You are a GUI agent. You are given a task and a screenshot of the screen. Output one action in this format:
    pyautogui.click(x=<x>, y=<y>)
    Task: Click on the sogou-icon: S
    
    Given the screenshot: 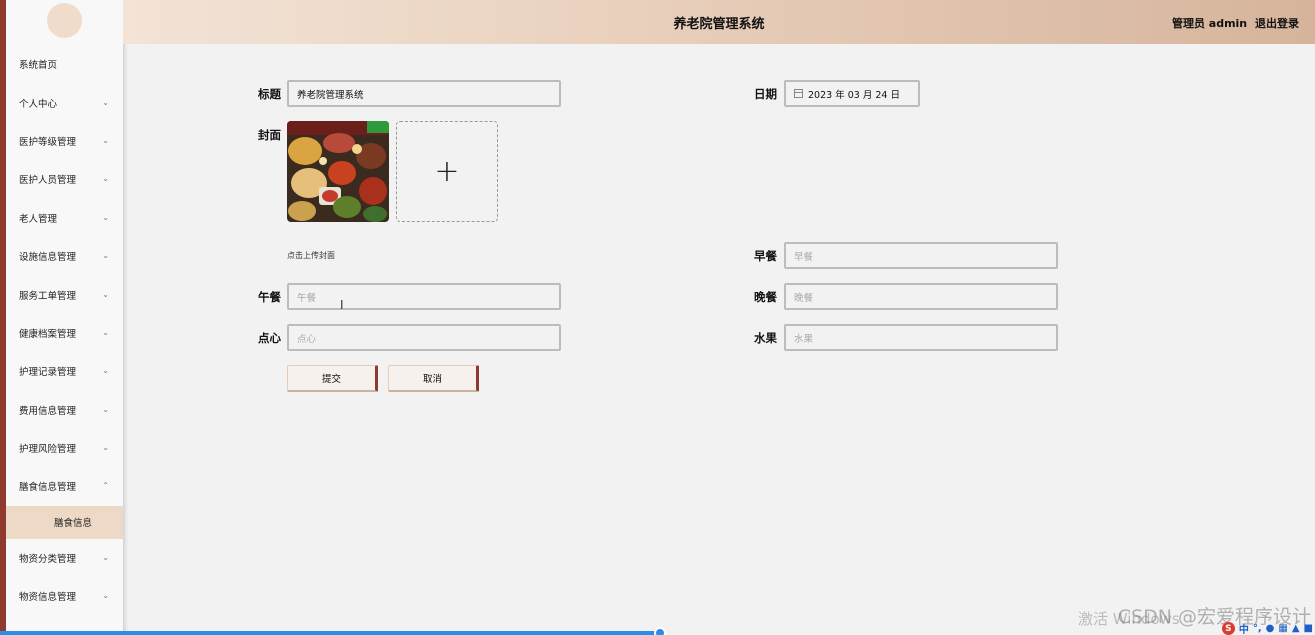 What is the action you would take?
    pyautogui.click(x=1228, y=628)
    